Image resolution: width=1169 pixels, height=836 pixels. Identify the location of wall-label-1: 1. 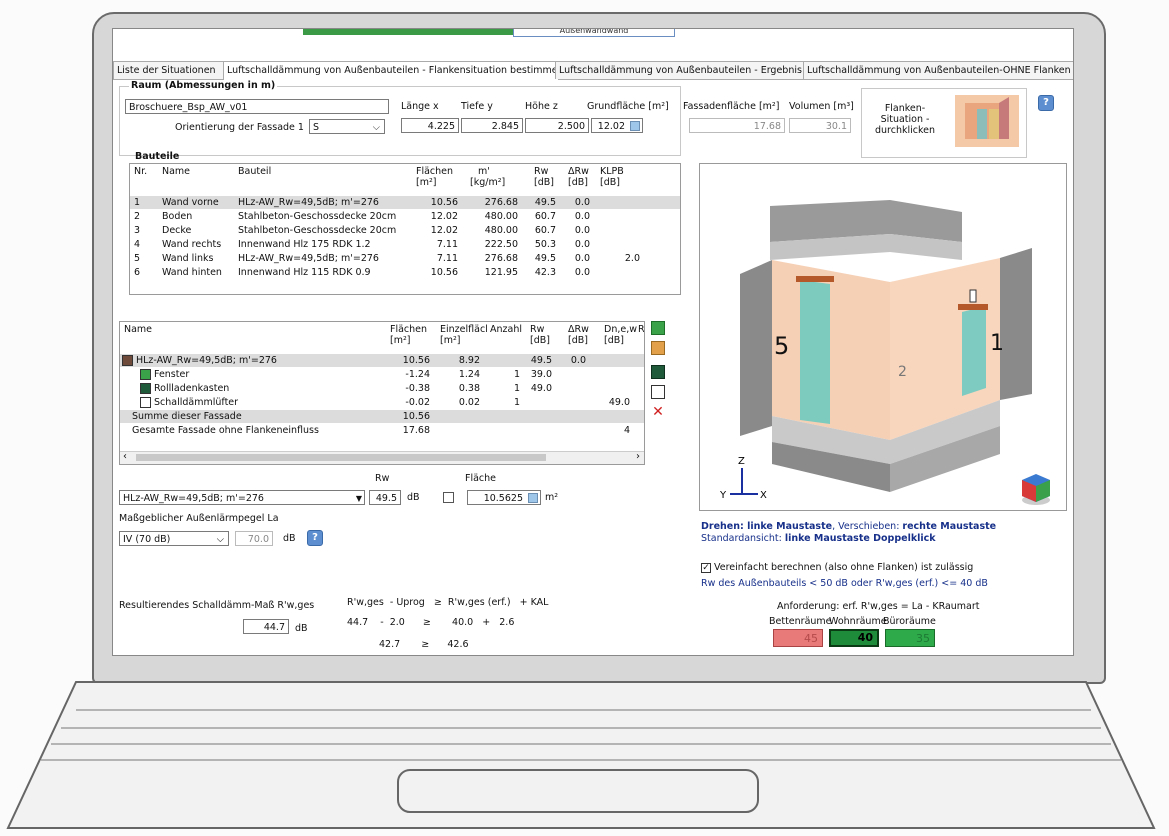
(997, 343).